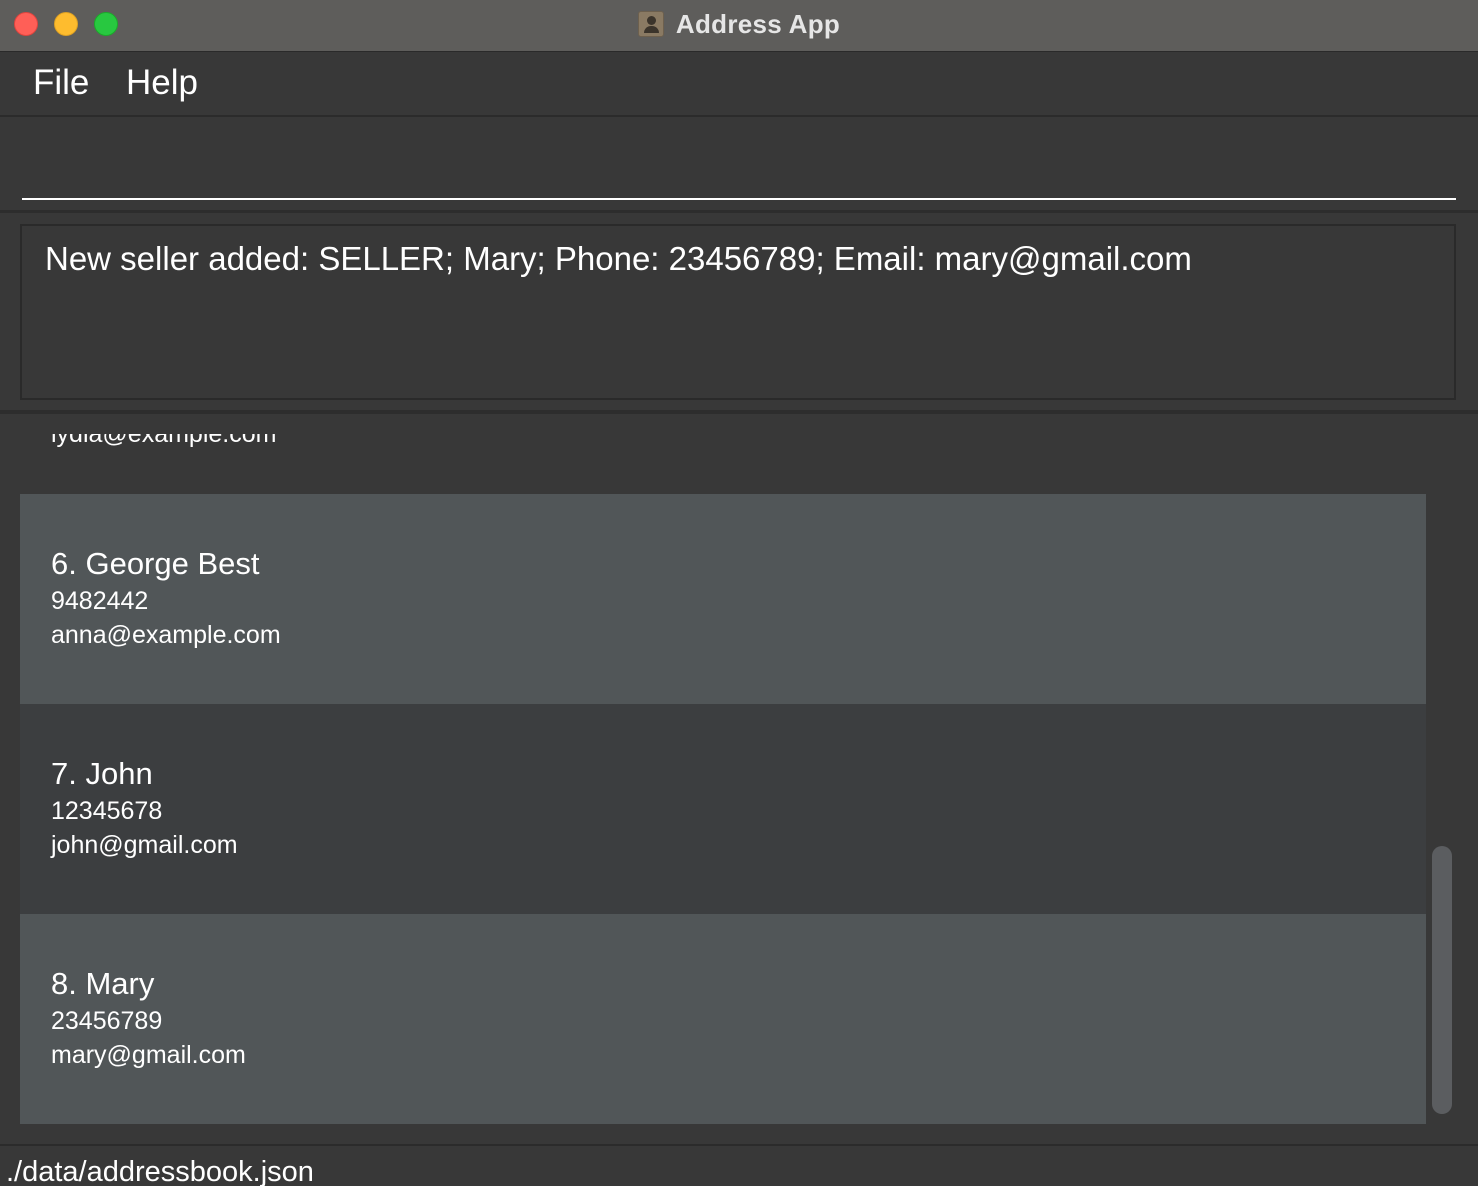 This screenshot has width=1478, height=1186. I want to click on person-email: john@gmail.com, so click(144, 845).